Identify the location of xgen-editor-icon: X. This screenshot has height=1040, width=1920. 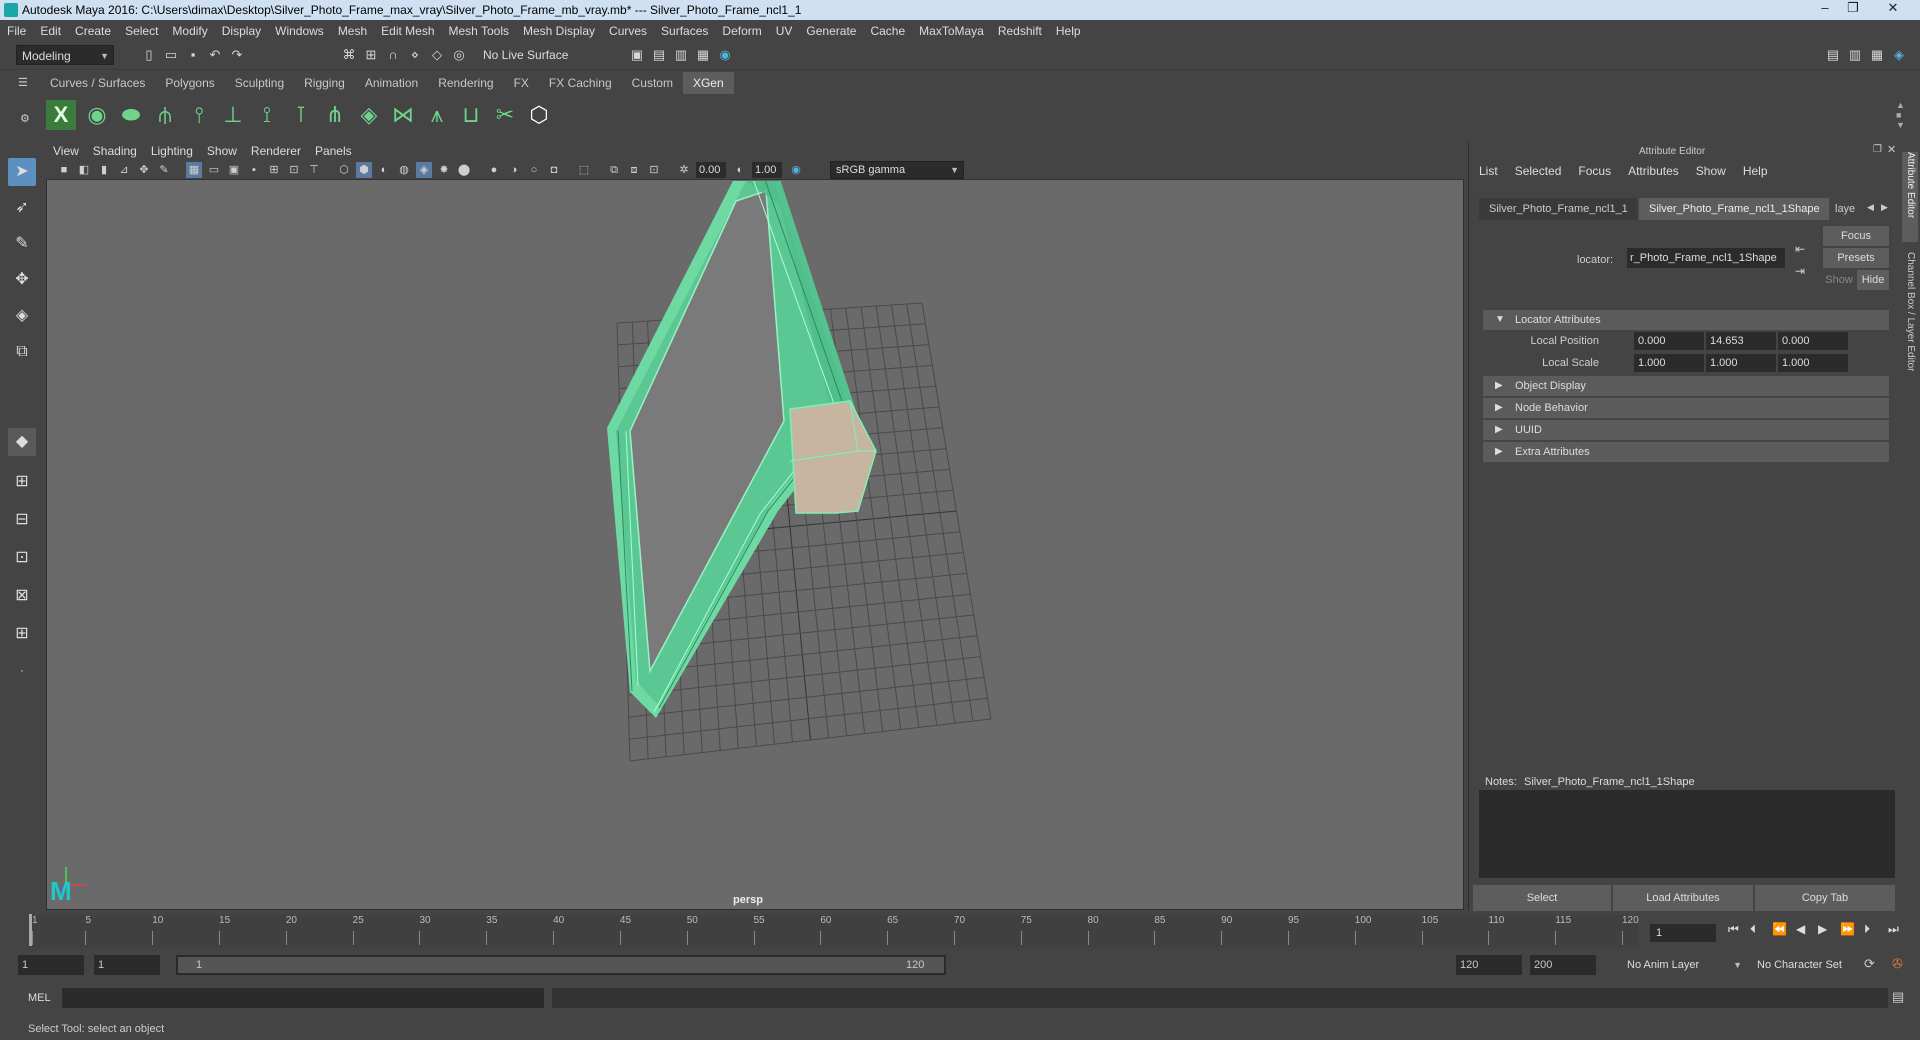
(61, 115).